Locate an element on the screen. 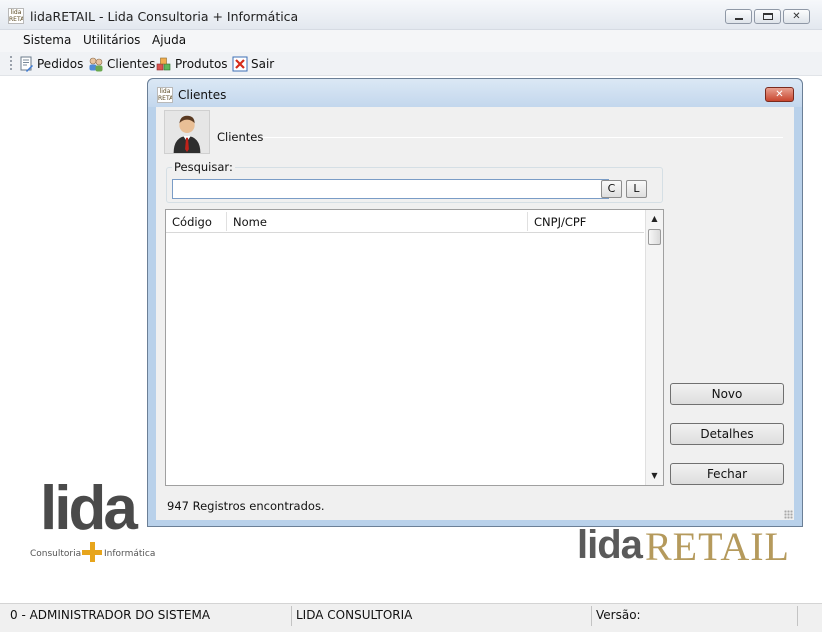  maximize-icon is located at coordinates (768, 16).